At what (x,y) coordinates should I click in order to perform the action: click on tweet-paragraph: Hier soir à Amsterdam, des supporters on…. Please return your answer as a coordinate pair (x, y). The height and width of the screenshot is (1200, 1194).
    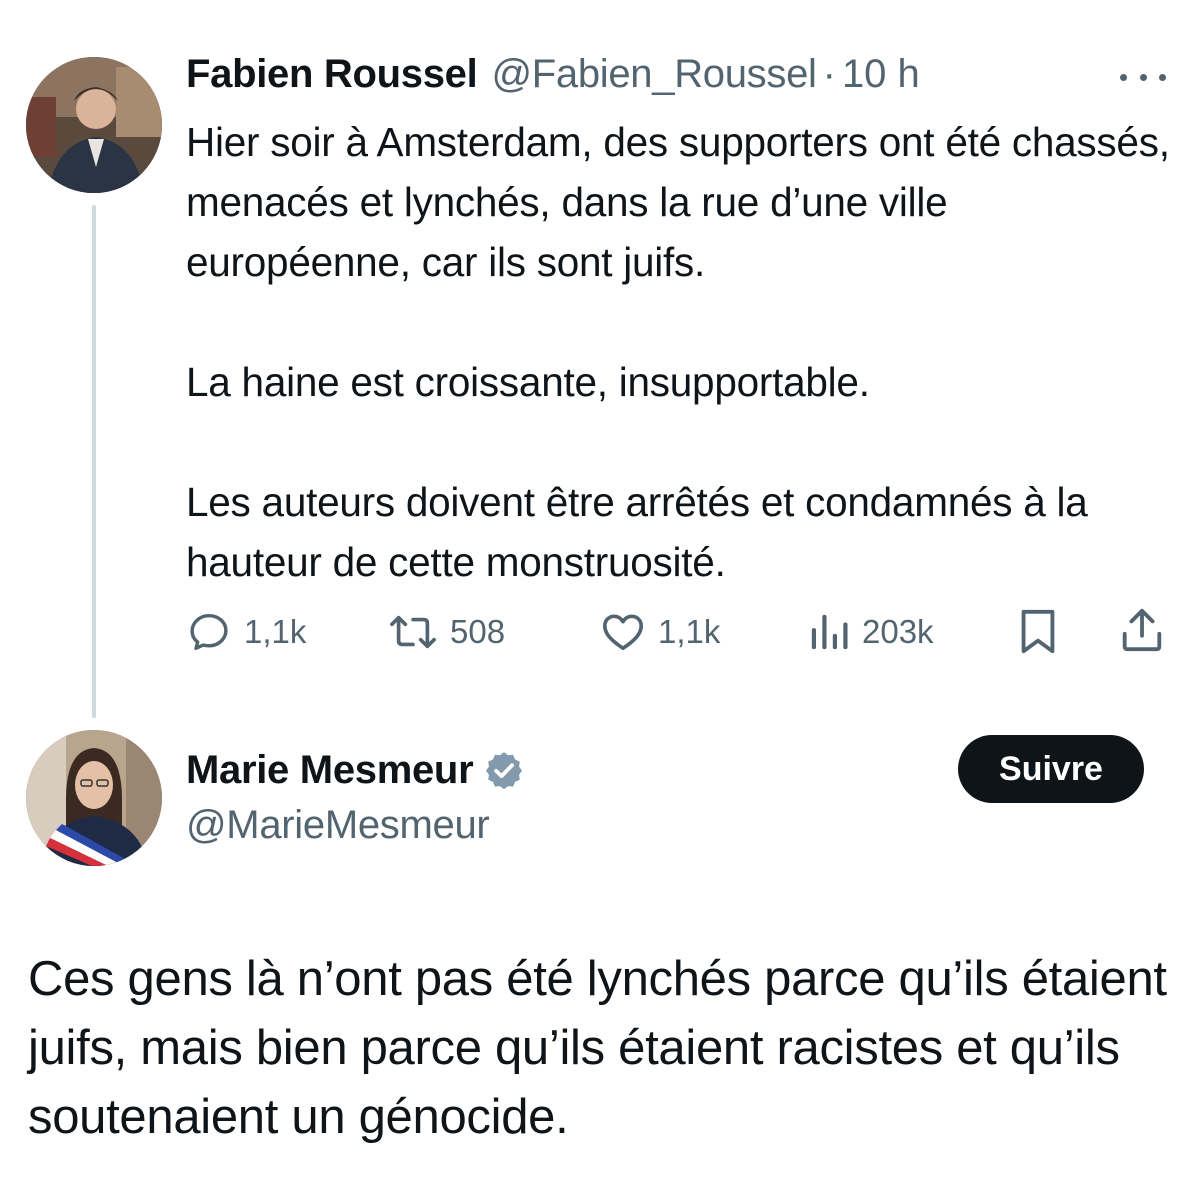
    Looking at the image, I should click on (678, 202).